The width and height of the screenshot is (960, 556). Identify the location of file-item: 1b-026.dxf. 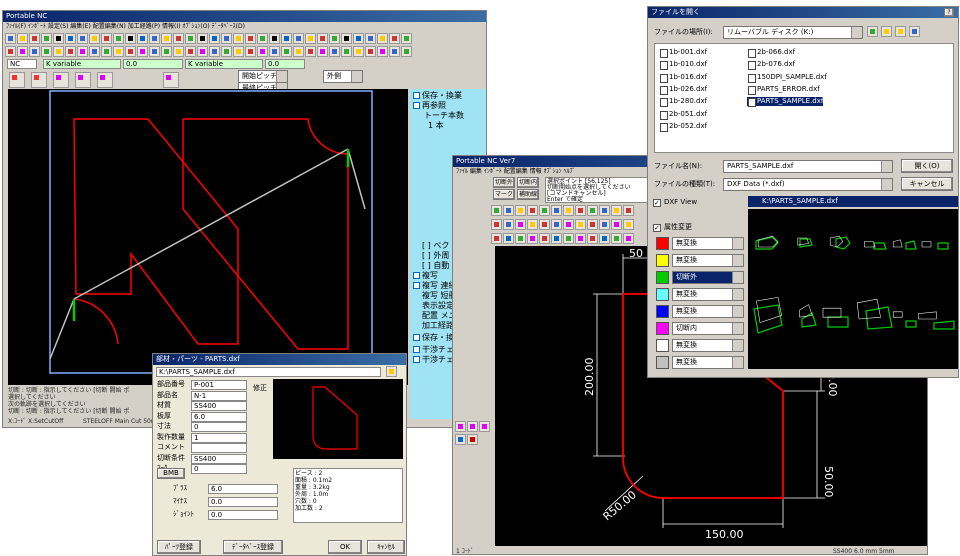
(683, 90).